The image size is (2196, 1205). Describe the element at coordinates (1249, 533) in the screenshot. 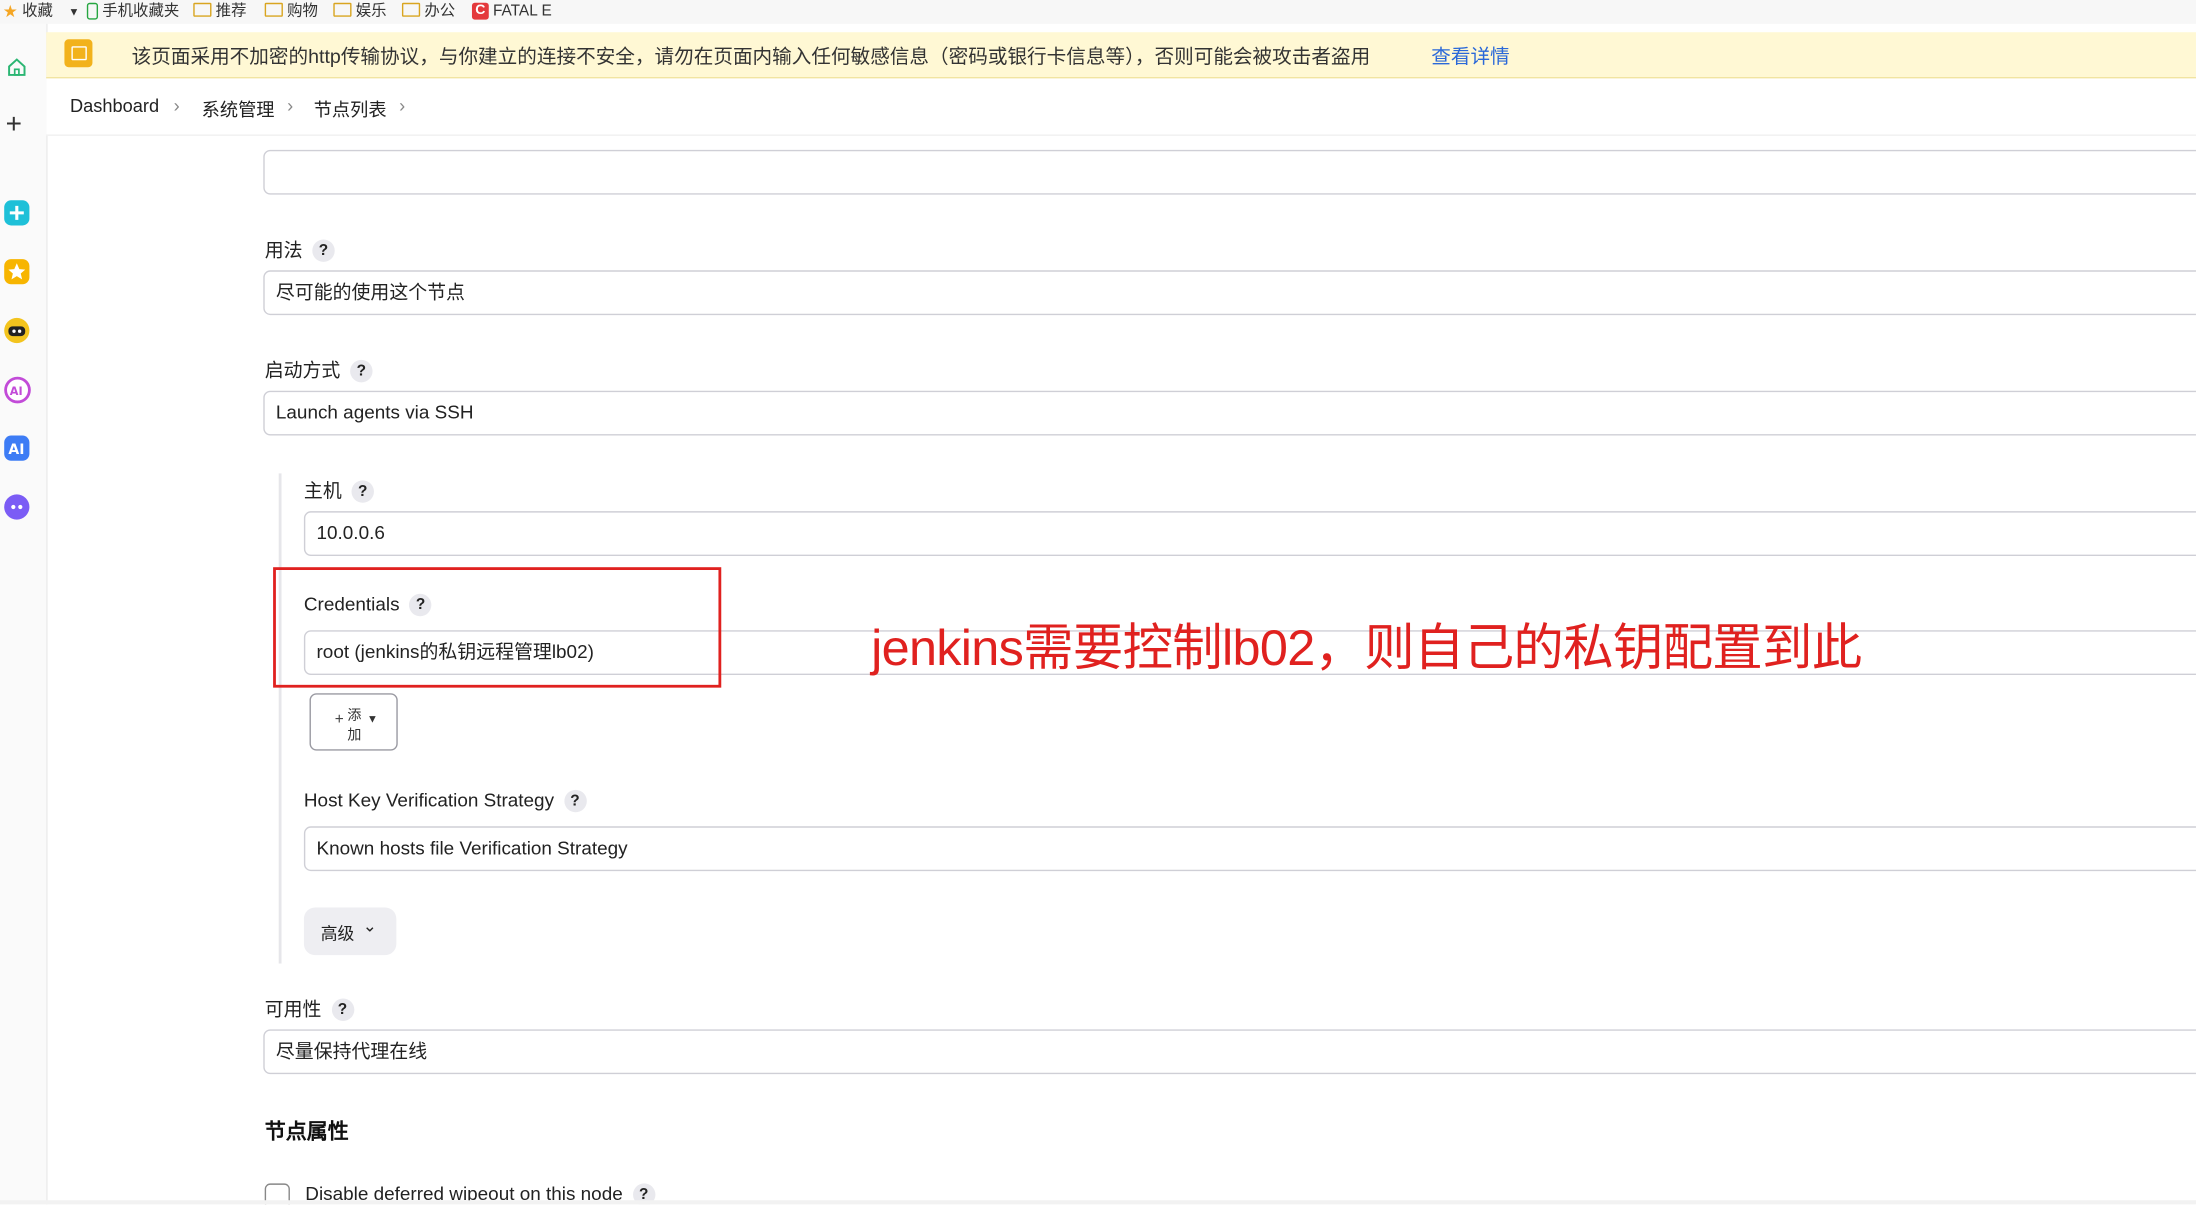

I see `host-input: 10.0.0.6` at that location.